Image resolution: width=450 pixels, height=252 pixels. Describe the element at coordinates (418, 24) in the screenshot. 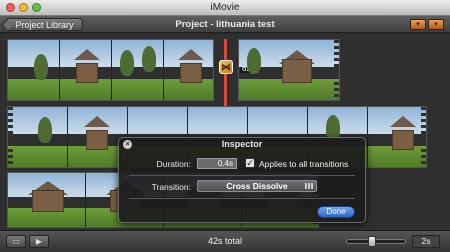

I see `swap-view-icon: ▾` at that location.